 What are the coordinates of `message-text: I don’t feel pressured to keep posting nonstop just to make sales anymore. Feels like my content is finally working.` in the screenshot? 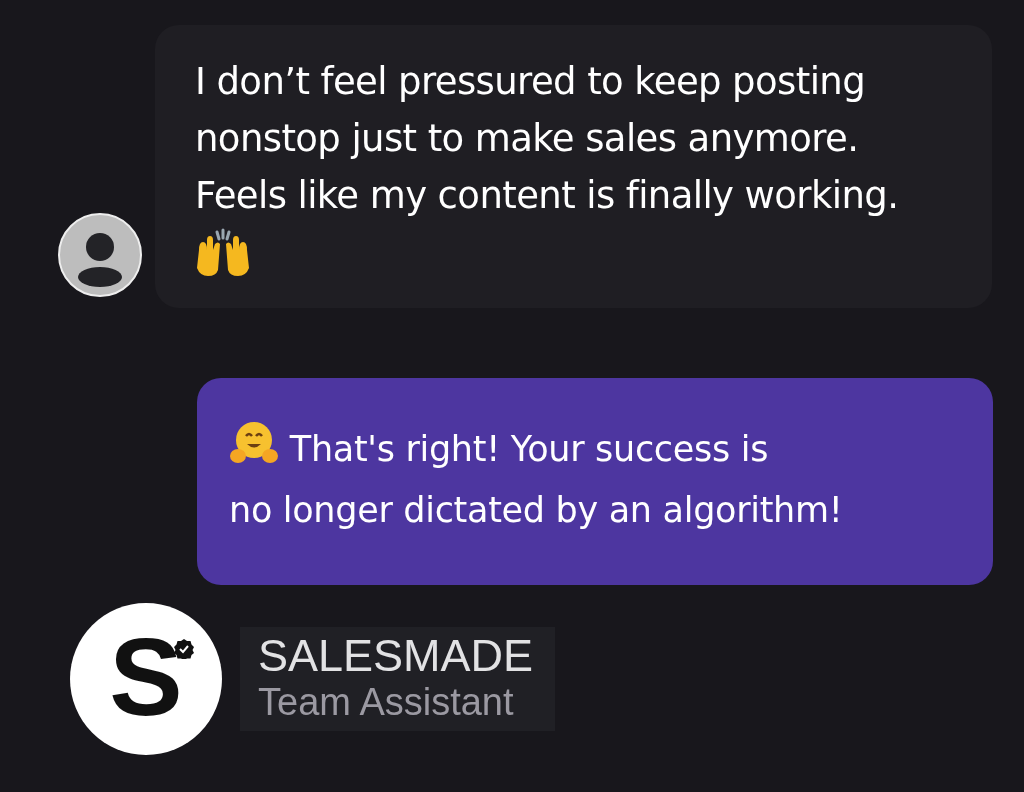 It's located at (547, 139).